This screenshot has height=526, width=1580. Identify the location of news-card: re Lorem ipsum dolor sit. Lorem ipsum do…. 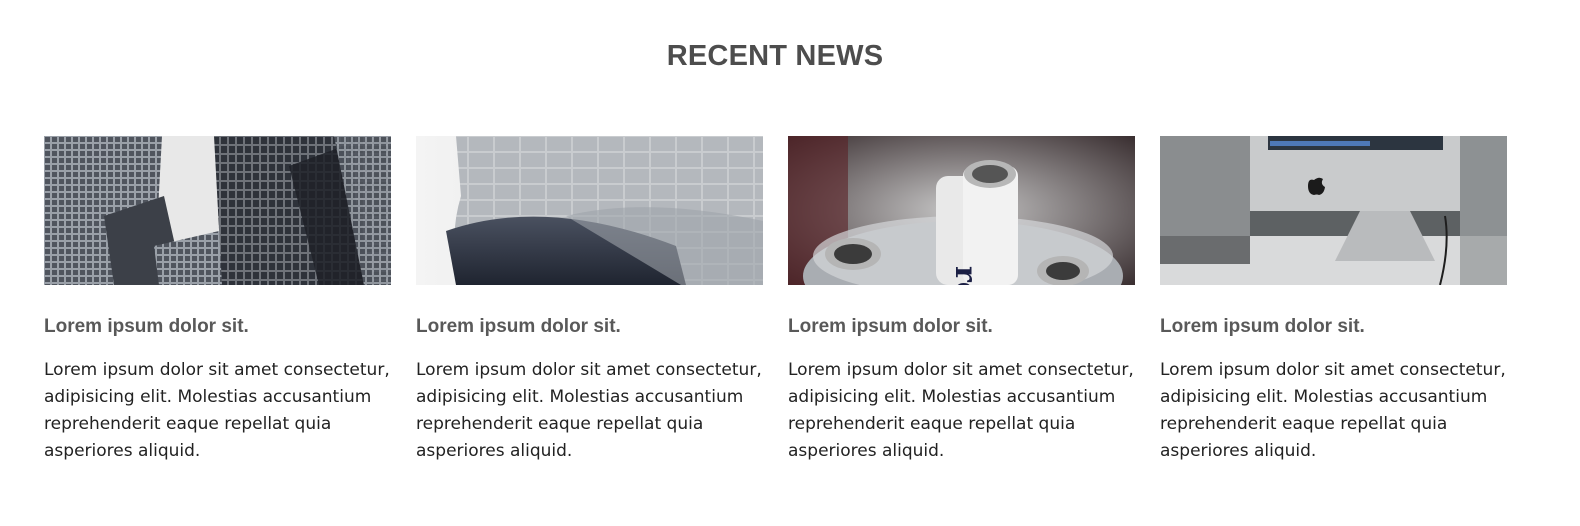
(961, 300).